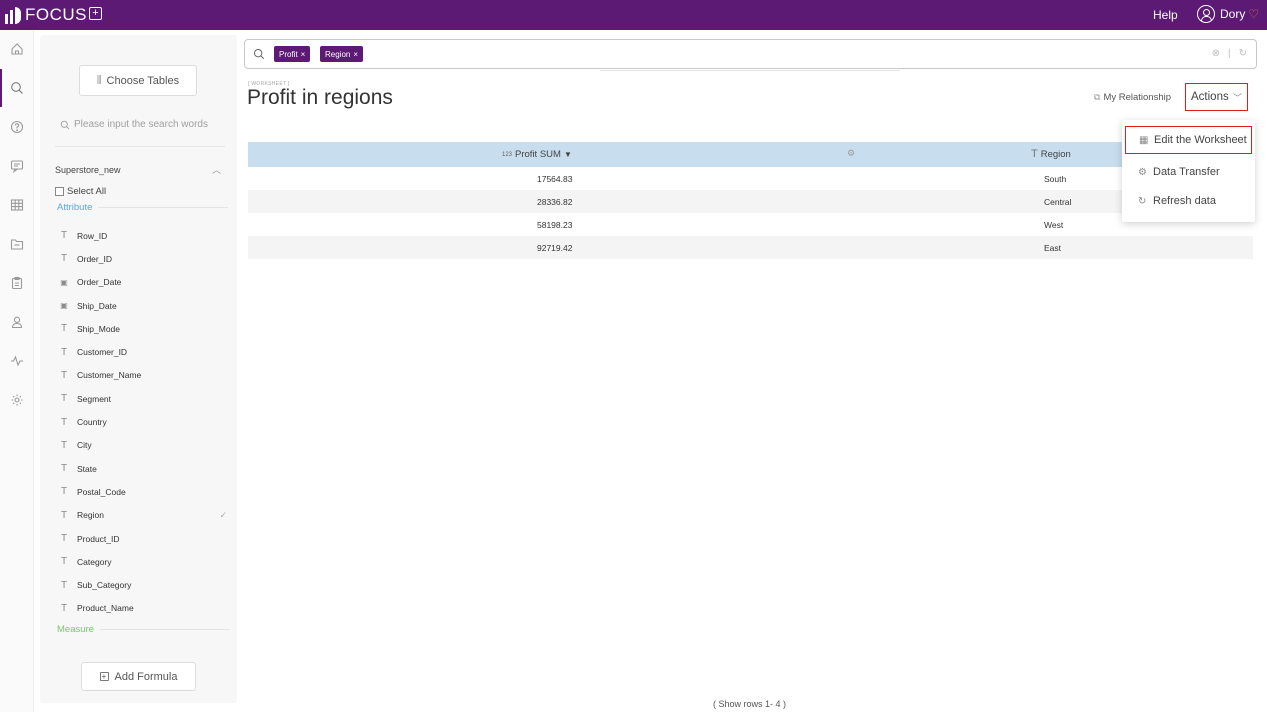  What do you see at coordinates (90, 515) in the screenshot?
I see `field-label: Region` at bounding box center [90, 515].